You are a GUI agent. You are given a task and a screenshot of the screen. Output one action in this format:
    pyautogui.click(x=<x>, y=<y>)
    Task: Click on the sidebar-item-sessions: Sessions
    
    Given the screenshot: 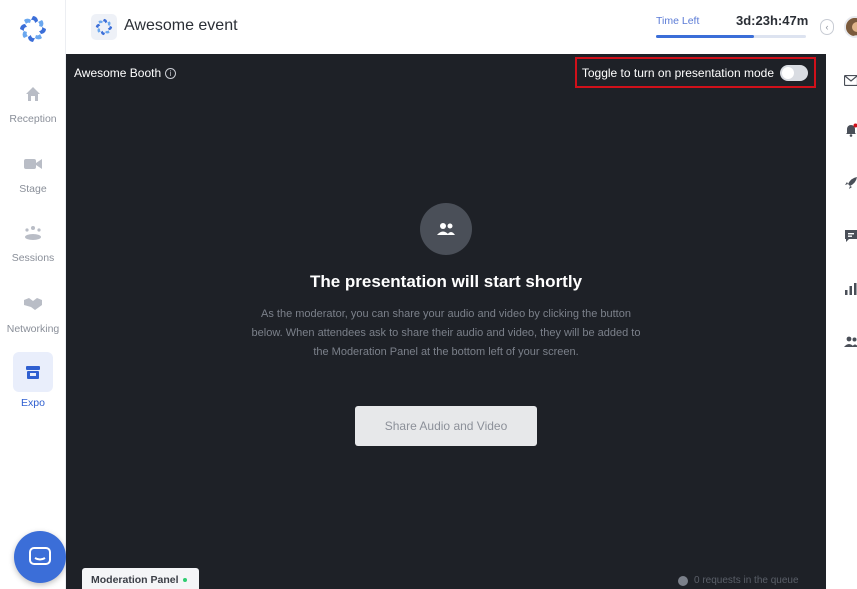 What is the action you would take?
    pyautogui.click(x=33, y=241)
    